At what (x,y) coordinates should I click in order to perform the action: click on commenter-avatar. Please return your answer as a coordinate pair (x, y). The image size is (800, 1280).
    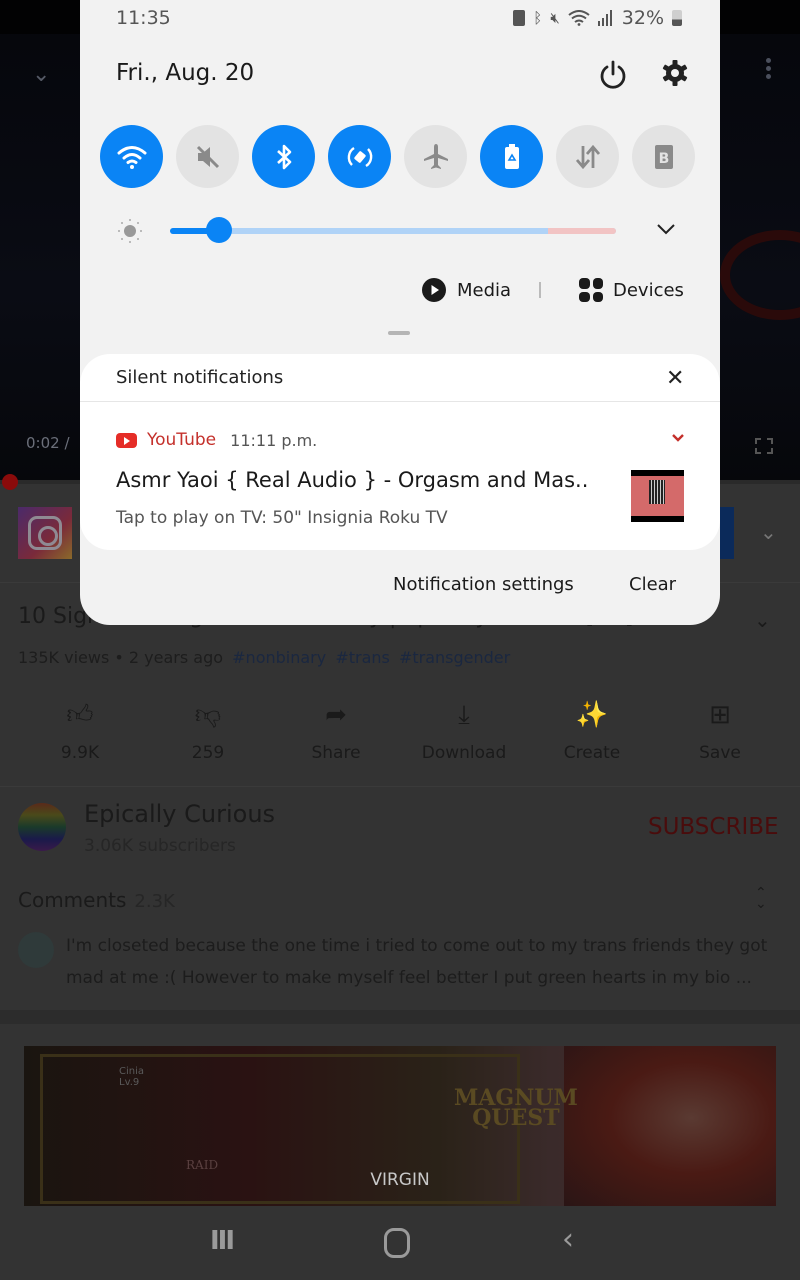
    Looking at the image, I should click on (36, 950).